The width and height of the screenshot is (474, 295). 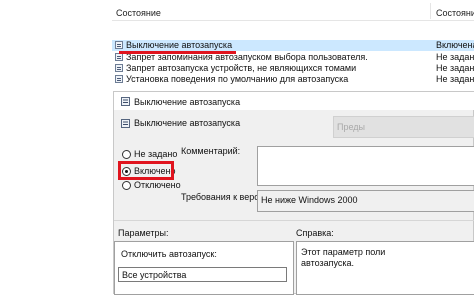 I want to click on comment-label: Комментарий:, so click(x=211, y=151).